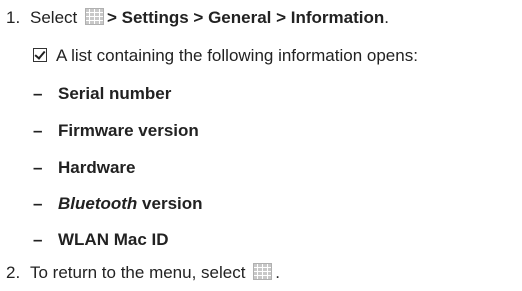 This screenshot has height=291, width=522. What do you see at coordinates (386, 17) in the screenshot?
I see `step-1-suffix: .` at bounding box center [386, 17].